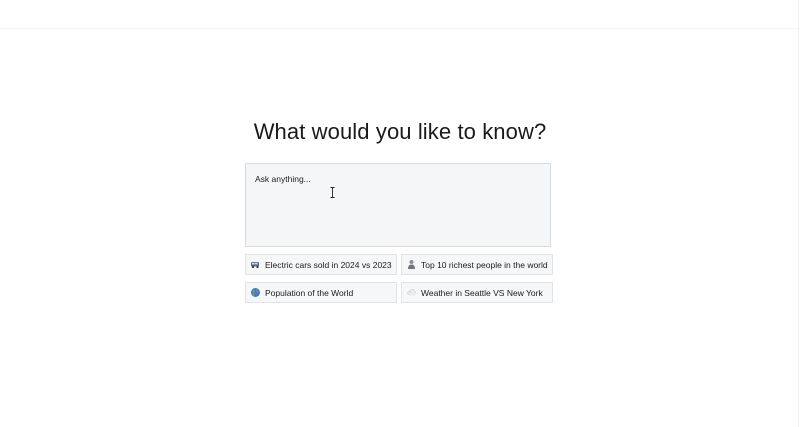  What do you see at coordinates (255, 264) in the screenshot?
I see `car-icon` at bounding box center [255, 264].